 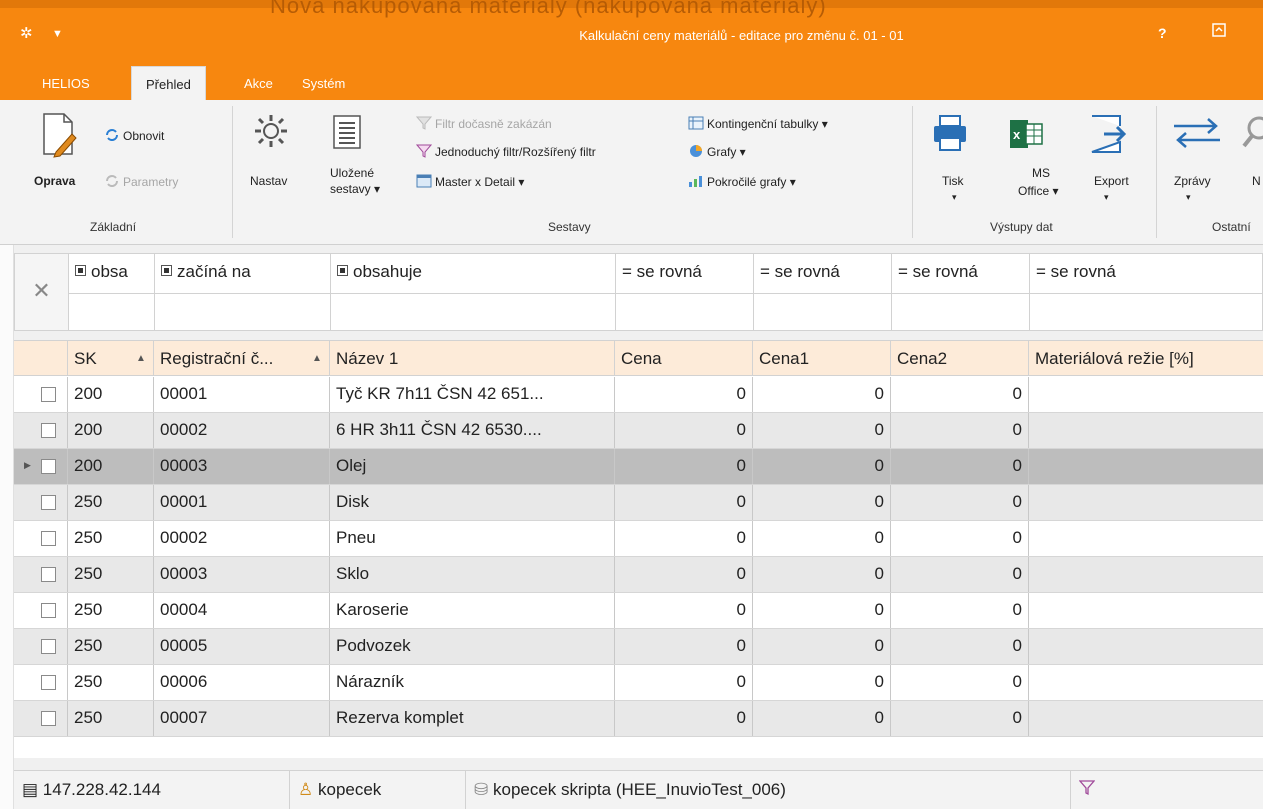 I want to click on cell-registracni: 00005, so click(x=242, y=646).